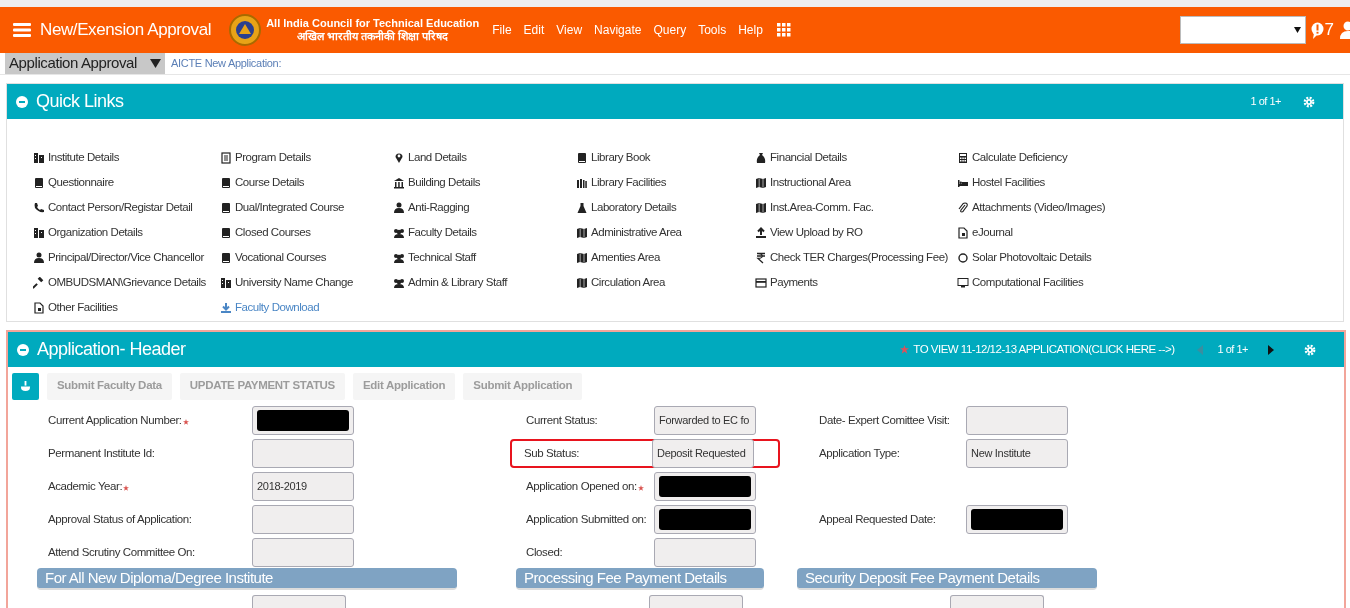  Describe the element at coordinates (444, 183) in the screenshot. I see `quick-link: Building Details` at that location.